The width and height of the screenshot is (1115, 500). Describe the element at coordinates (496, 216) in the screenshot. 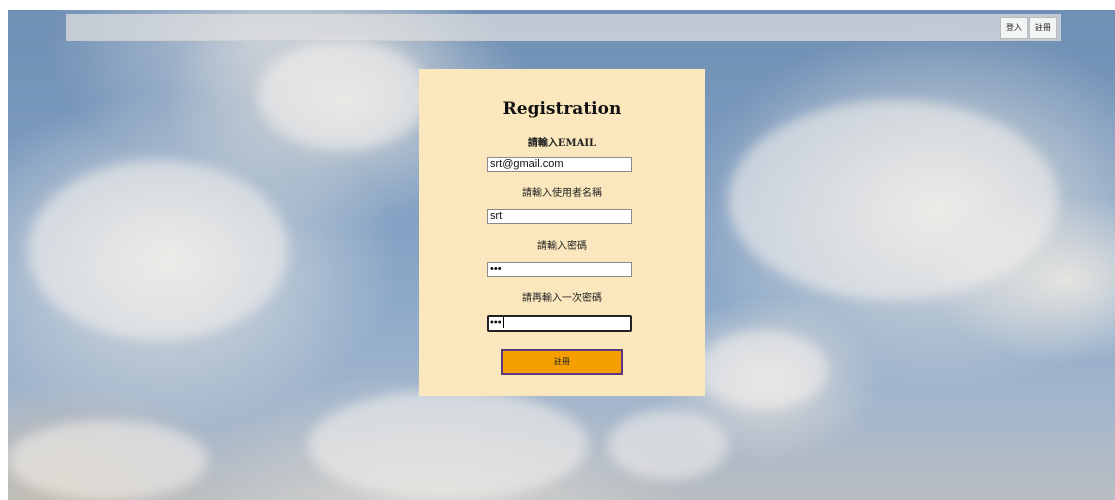

I see `username-value: srt` at that location.